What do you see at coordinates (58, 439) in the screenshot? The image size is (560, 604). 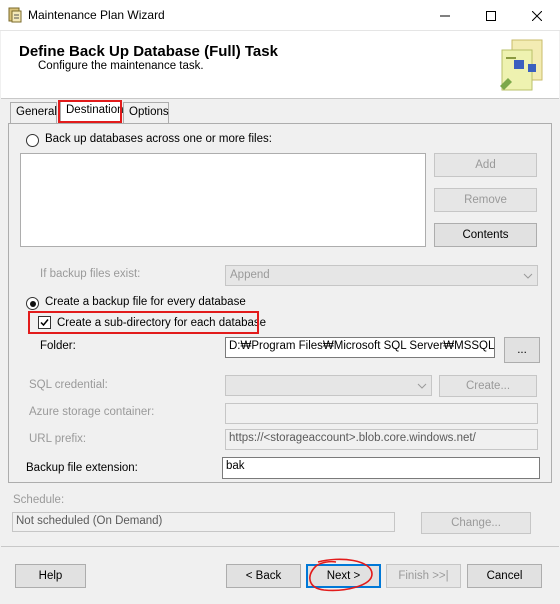 I see `url-prefix-label: URL prefix:` at bounding box center [58, 439].